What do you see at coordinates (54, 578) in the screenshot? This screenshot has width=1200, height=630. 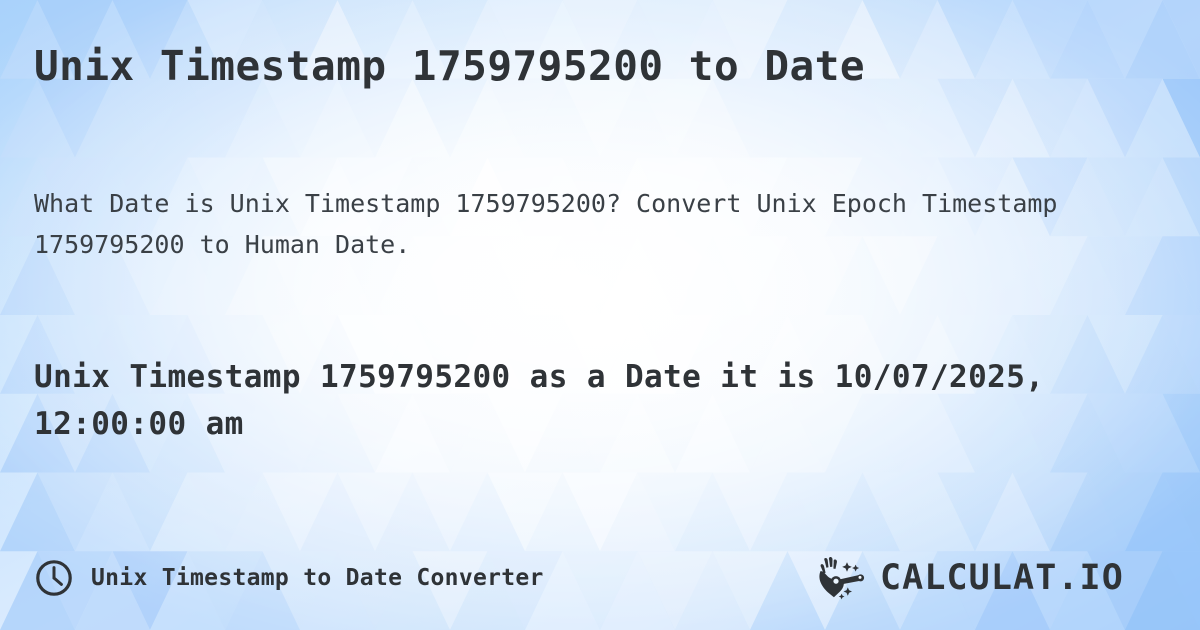 I see `clock-icon` at bounding box center [54, 578].